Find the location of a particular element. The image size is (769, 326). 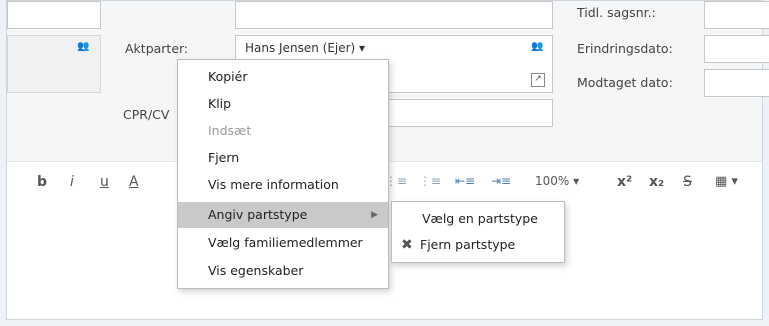

submenu-item-fjern-partstype: ✖ Fjern partstype is located at coordinates (478, 245).